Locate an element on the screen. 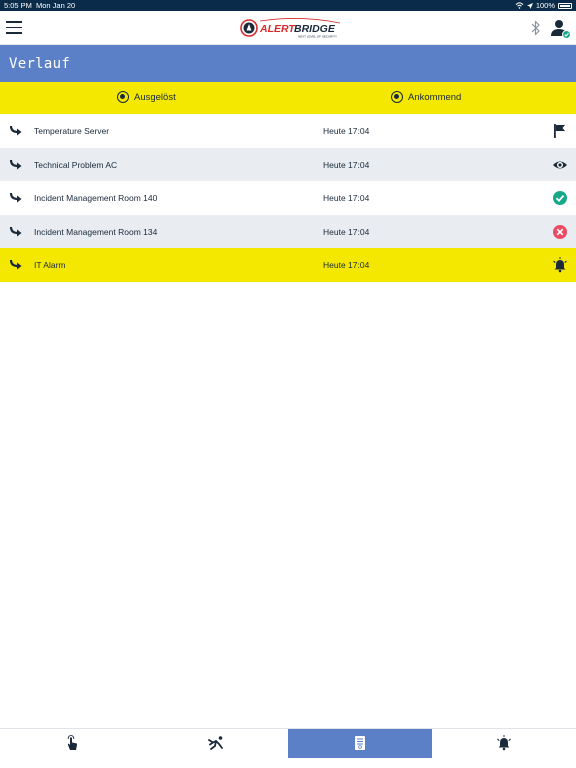 The width and height of the screenshot is (576, 768). tab-trigger-alarm is located at coordinates (72, 743).